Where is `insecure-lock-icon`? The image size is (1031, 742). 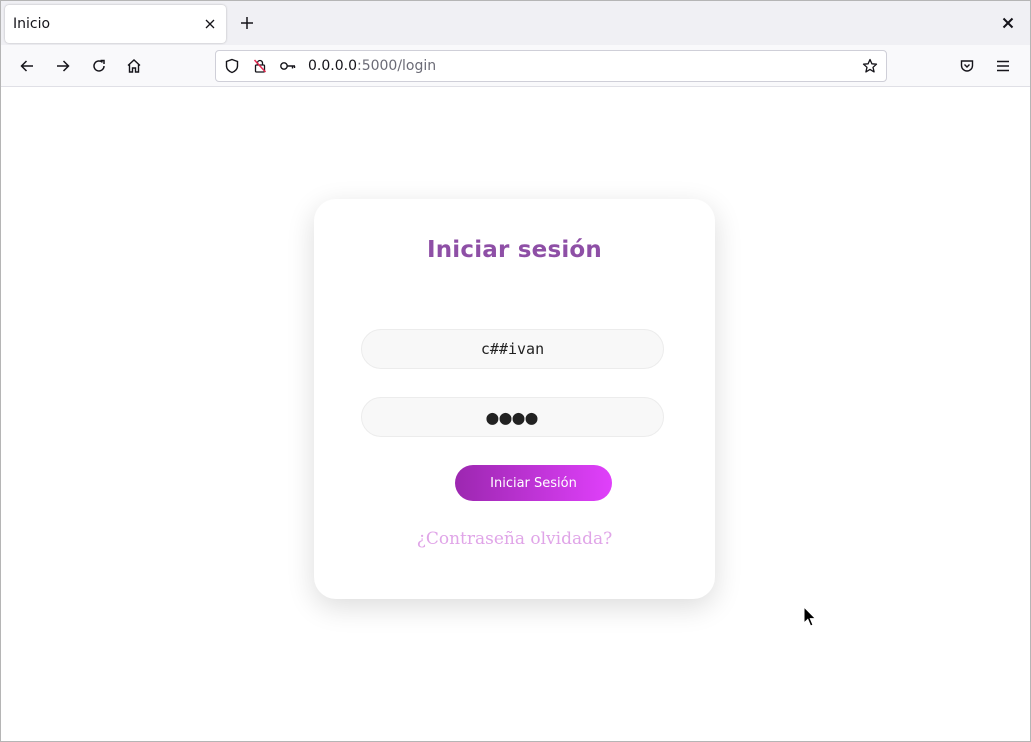
insecure-lock-icon is located at coordinates (260, 66).